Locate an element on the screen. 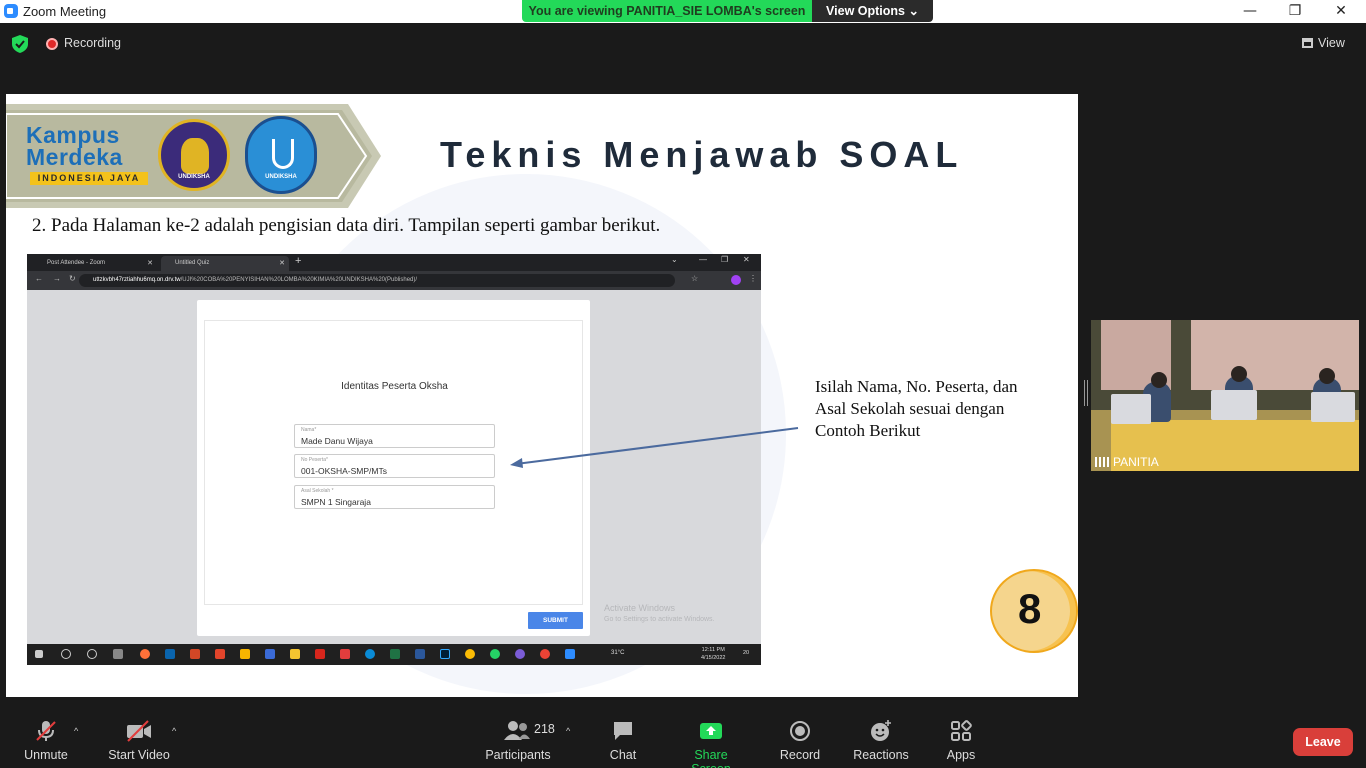  photoshop-icon is located at coordinates (445, 654).